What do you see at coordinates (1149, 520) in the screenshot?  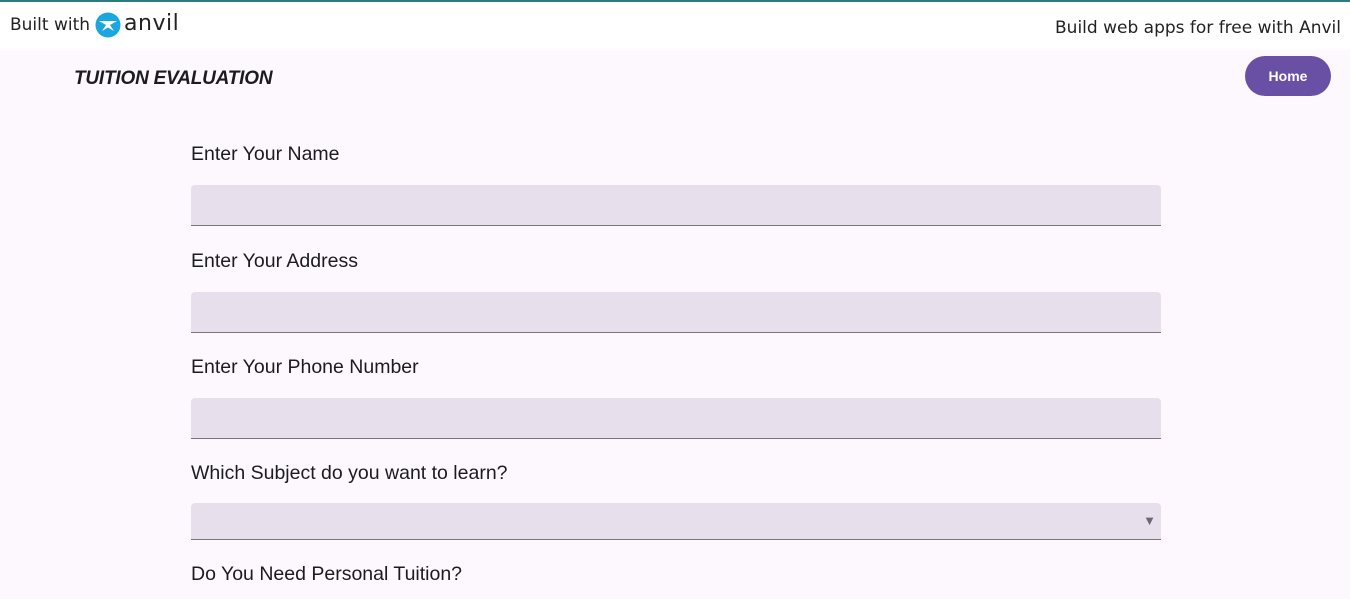 I see `dropdown-arrow-icon: ▼` at bounding box center [1149, 520].